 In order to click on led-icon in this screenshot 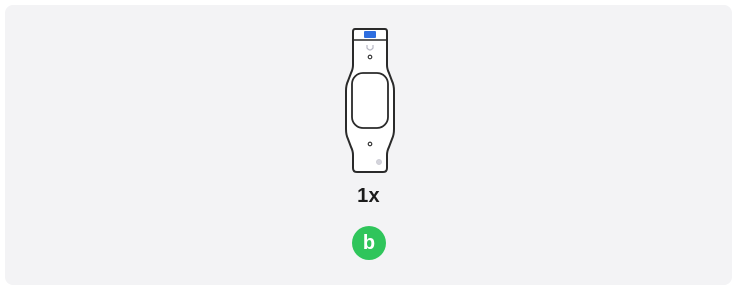, I will do `click(370, 34)`.